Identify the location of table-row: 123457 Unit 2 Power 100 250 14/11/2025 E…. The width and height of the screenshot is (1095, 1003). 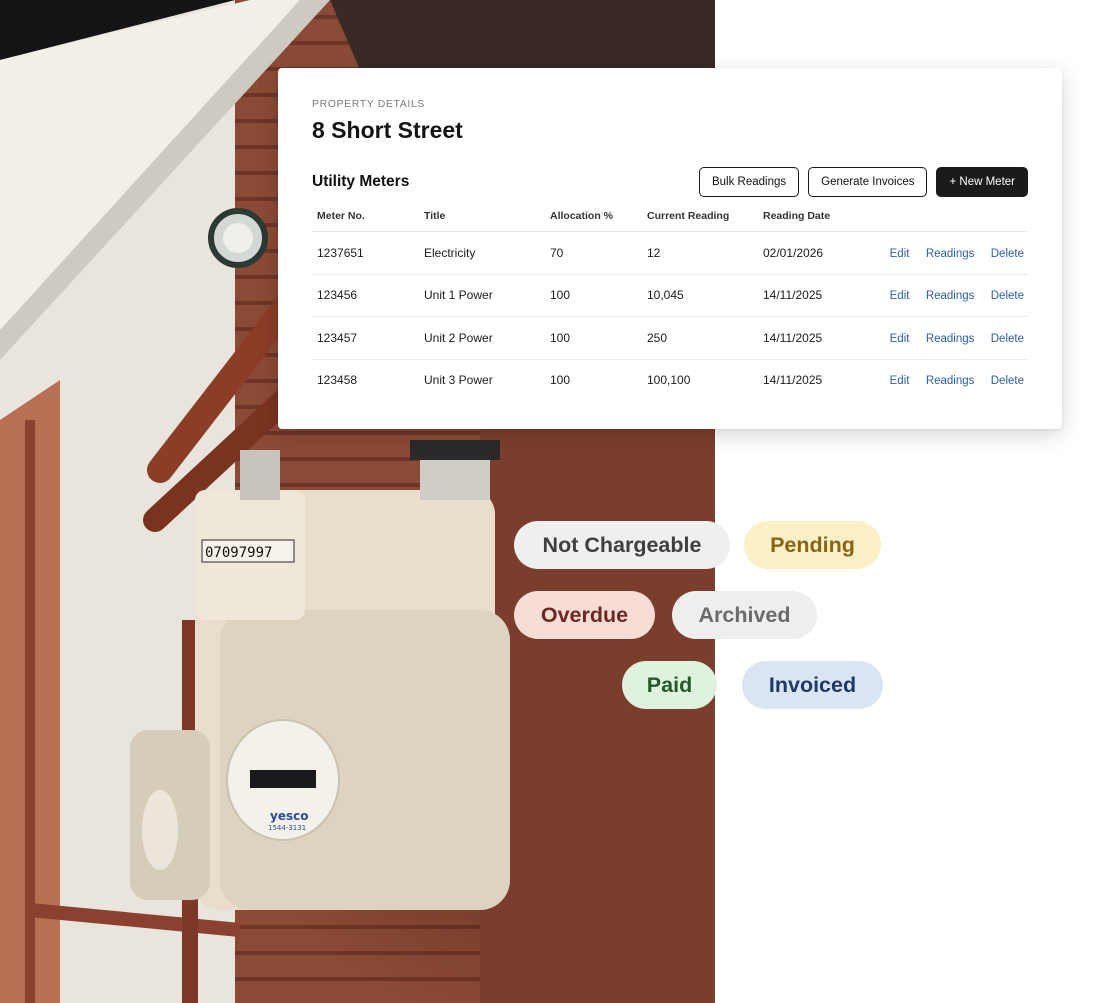
(670, 338).